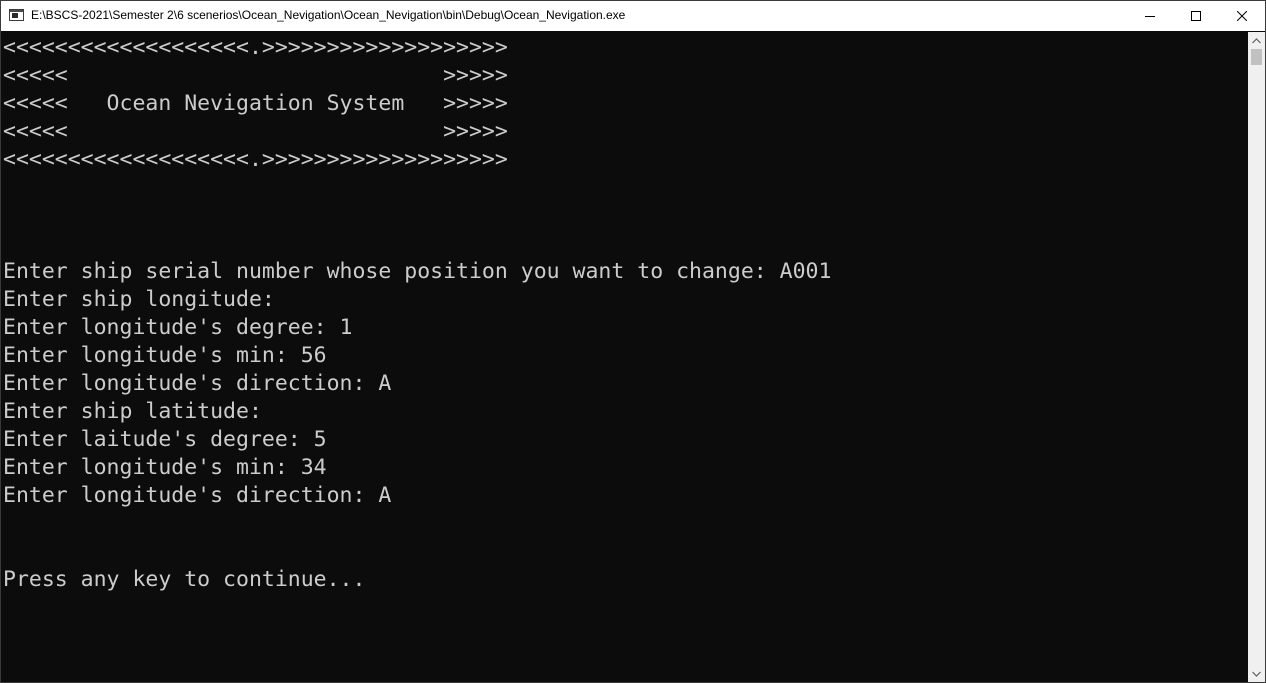 This screenshot has height=683, width=1266. I want to click on close-icon, so click(1242, 16).